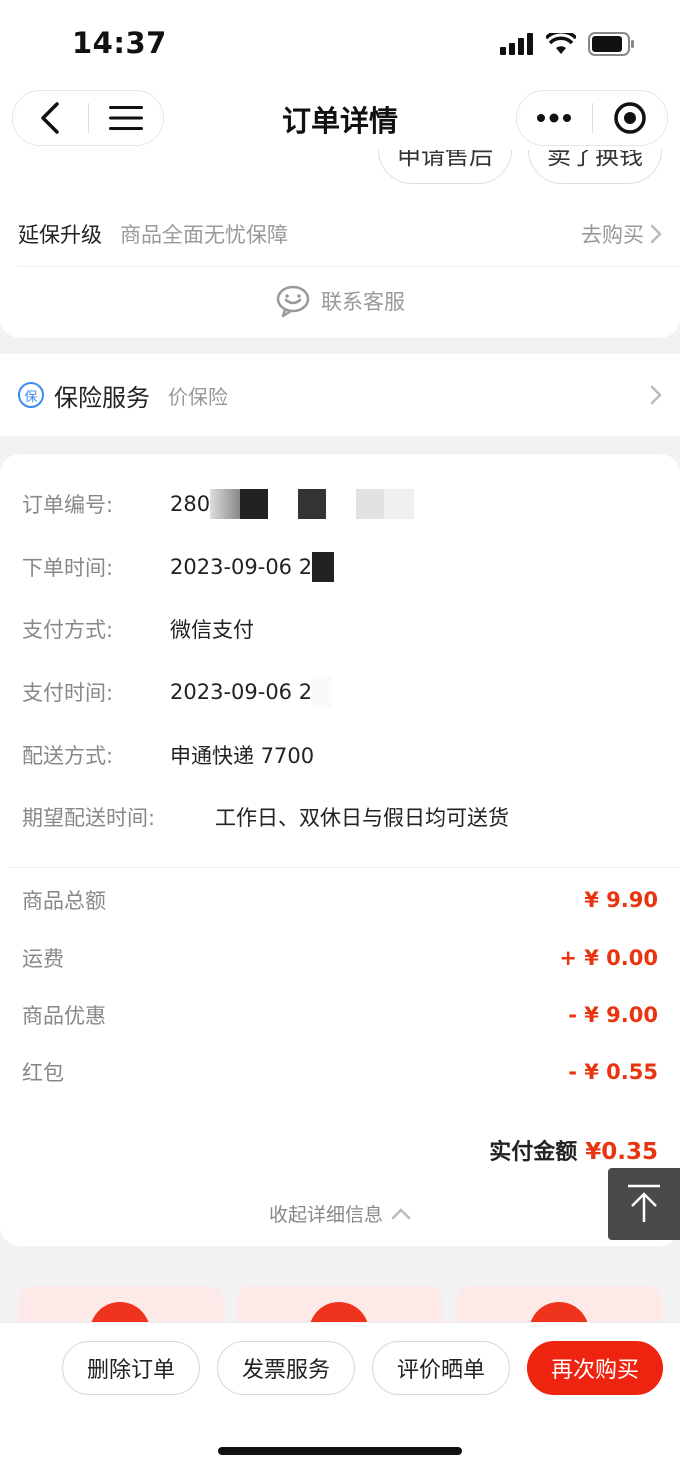 This screenshot has height=1472, width=680. I want to click on customer-service-icon, so click(293, 301).